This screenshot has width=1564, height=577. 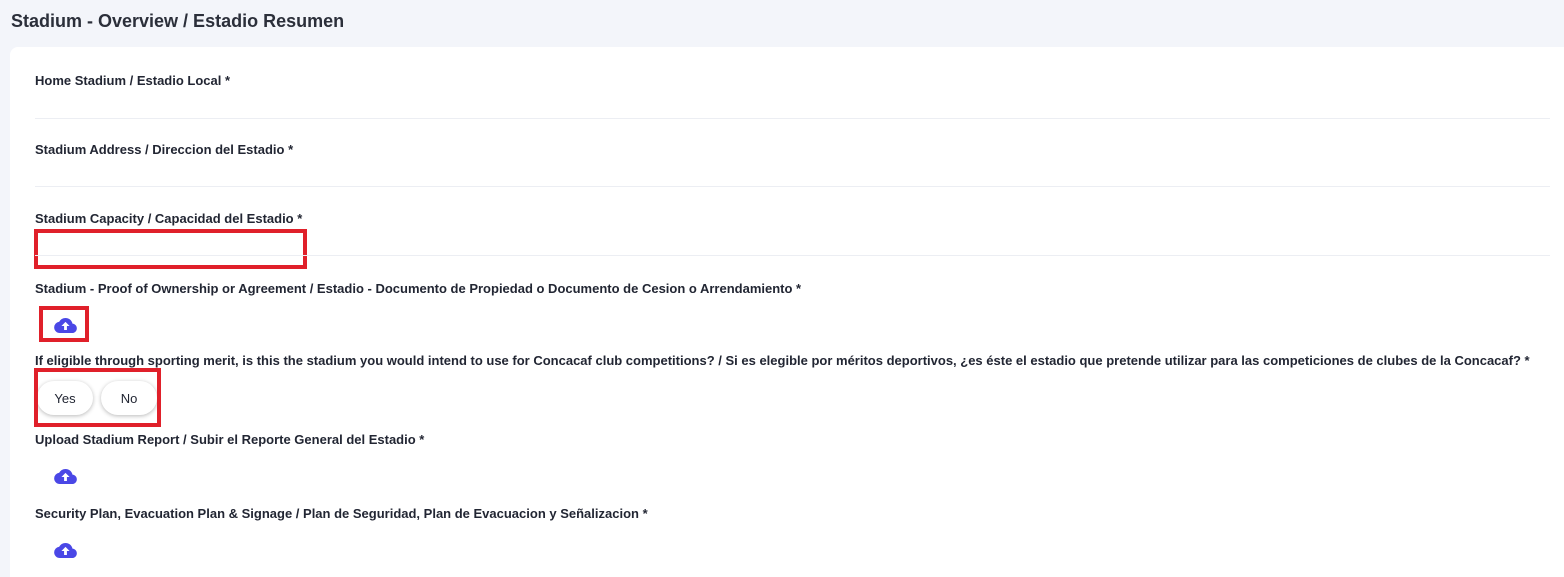 I want to click on home-stadium-label: Home Stadium / Estadio Local *, so click(x=133, y=80).